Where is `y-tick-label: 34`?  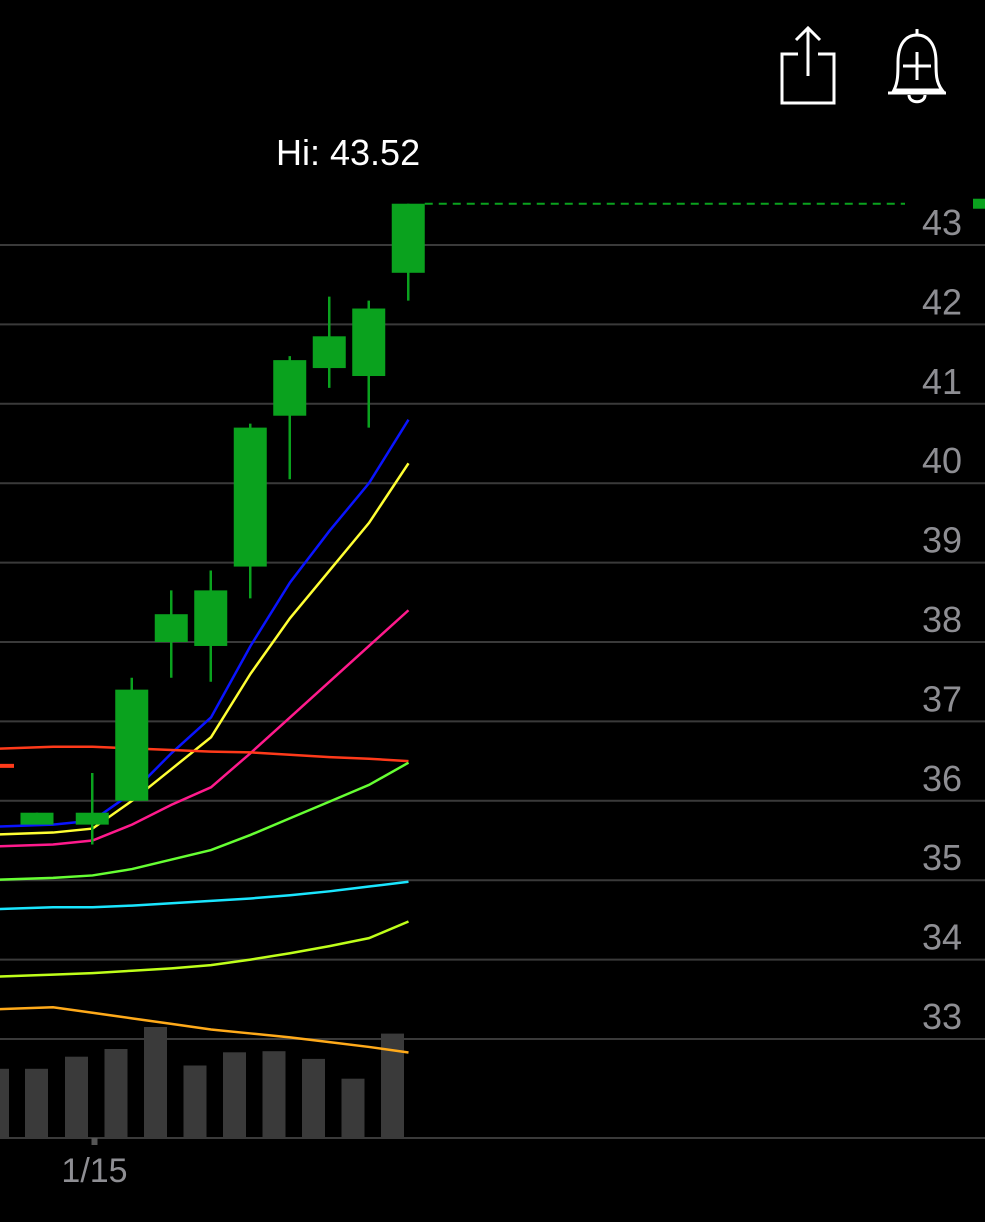 y-tick-label: 34 is located at coordinates (942, 937).